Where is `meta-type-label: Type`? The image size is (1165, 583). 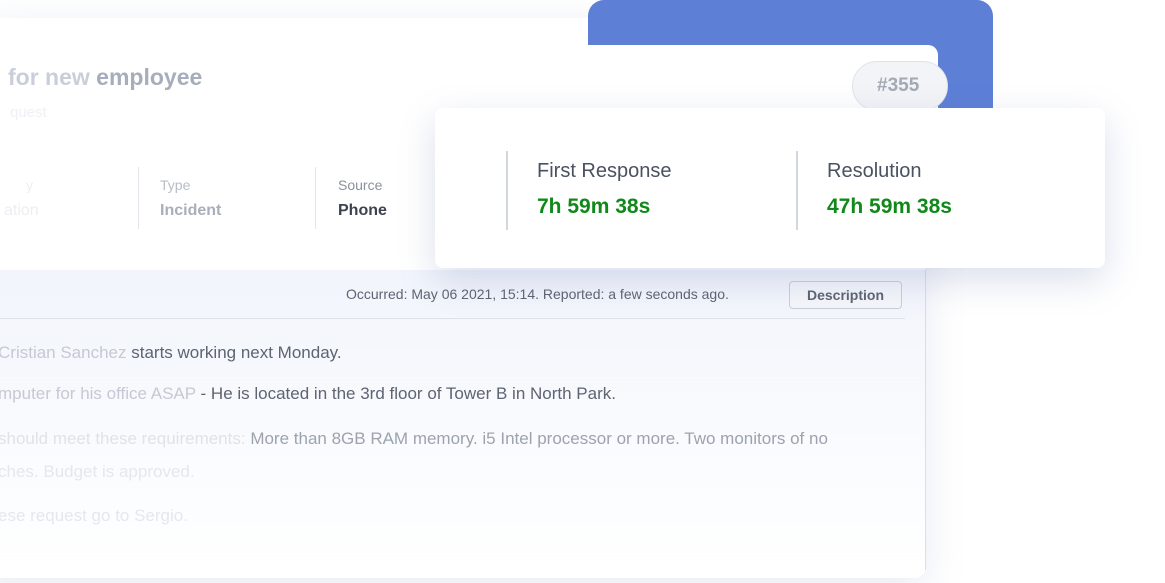
meta-type-label: Type is located at coordinates (175, 185).